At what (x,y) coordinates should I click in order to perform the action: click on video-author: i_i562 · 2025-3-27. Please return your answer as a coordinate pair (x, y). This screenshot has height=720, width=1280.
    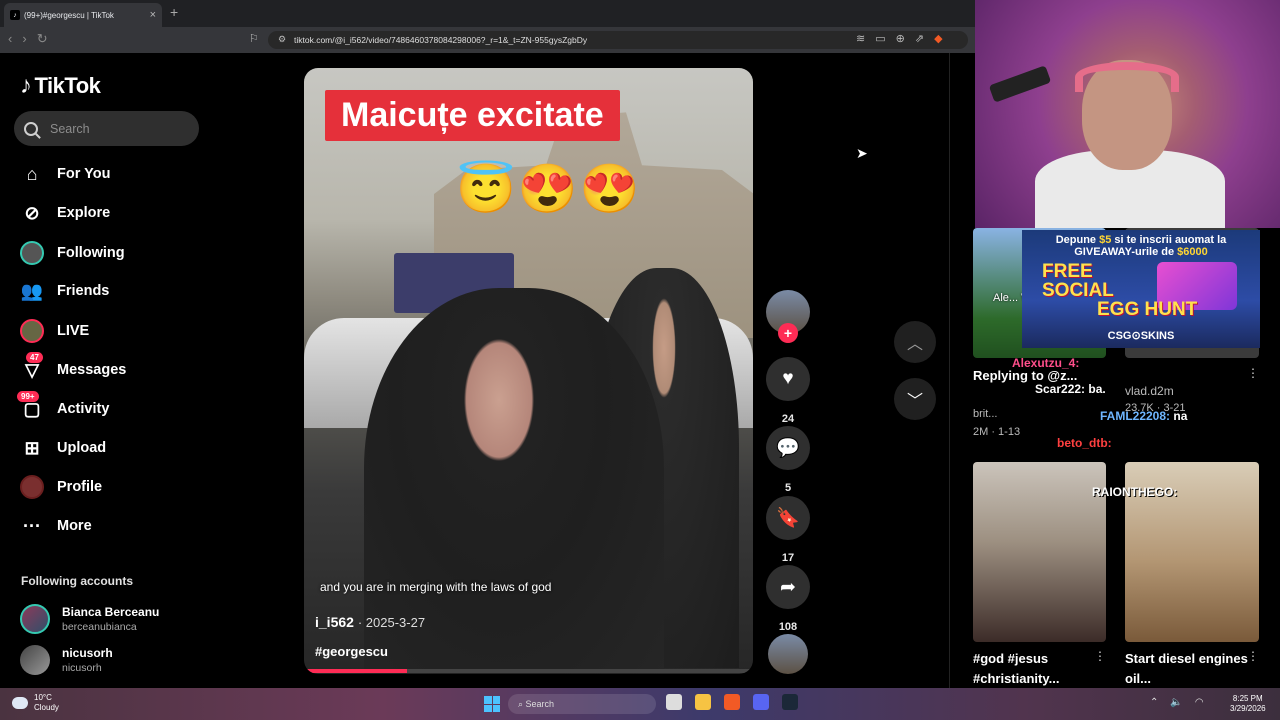
    Looking at the image, I should click on (370, 622).